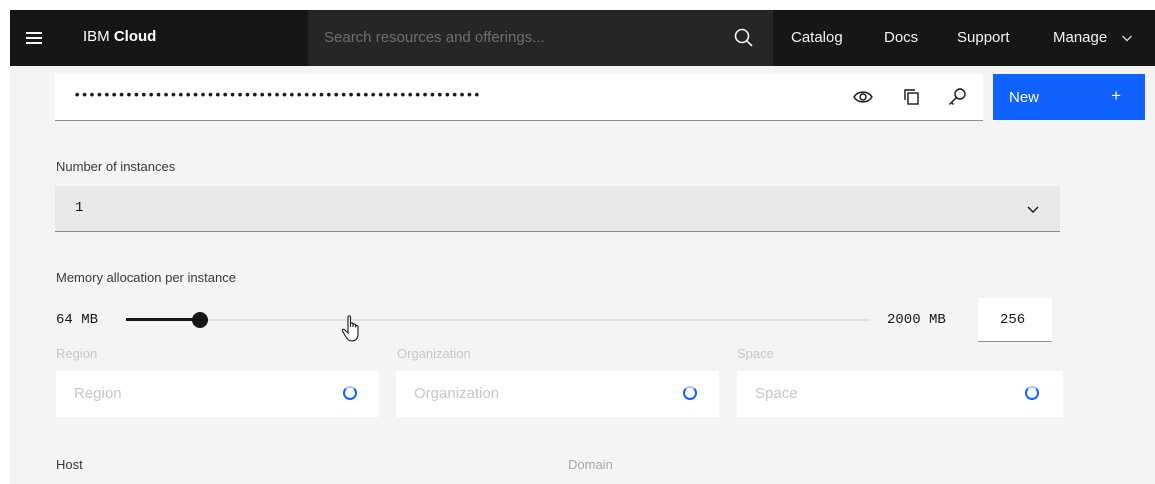  What do you see at coordinates (900, 394) in the screenshot?
I see `space-select: Space` at bounding box center [900, 394].